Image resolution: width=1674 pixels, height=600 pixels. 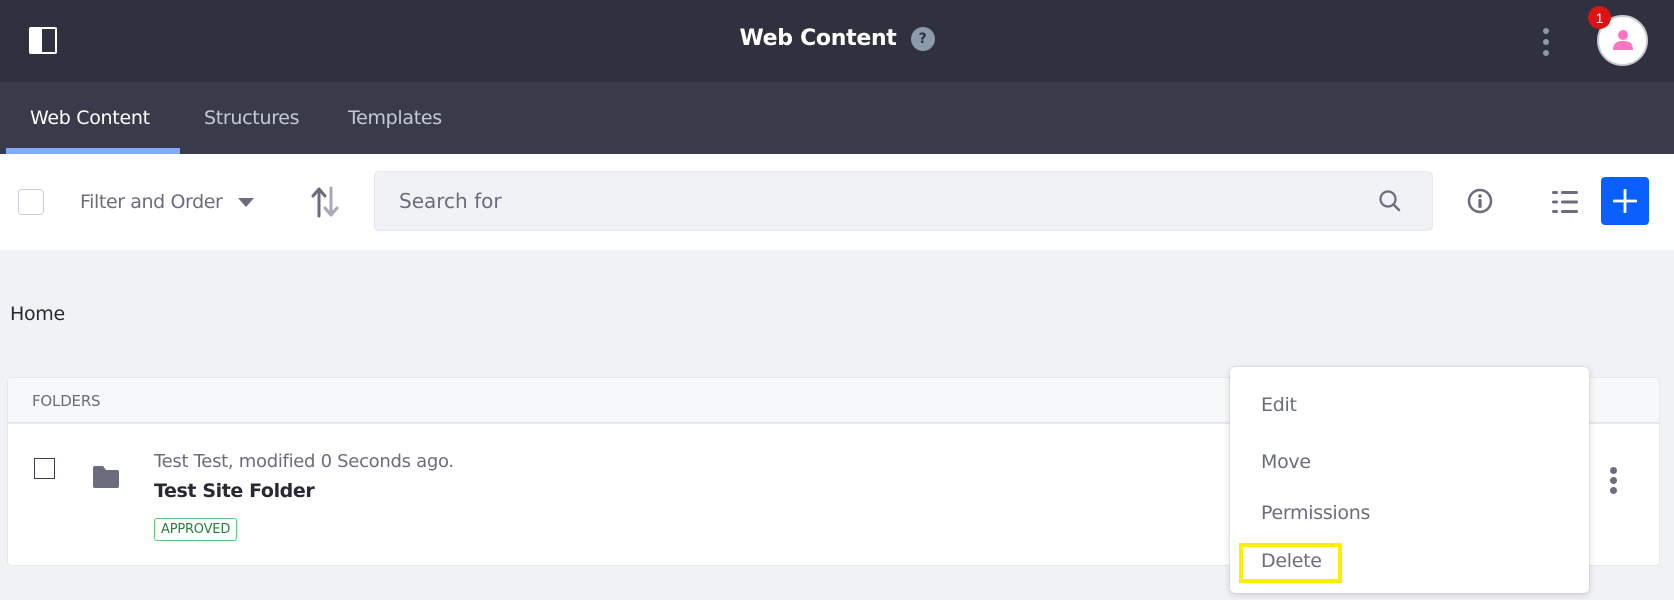 I want to click on tab-structures: Structures, so click(x=252, y=118).